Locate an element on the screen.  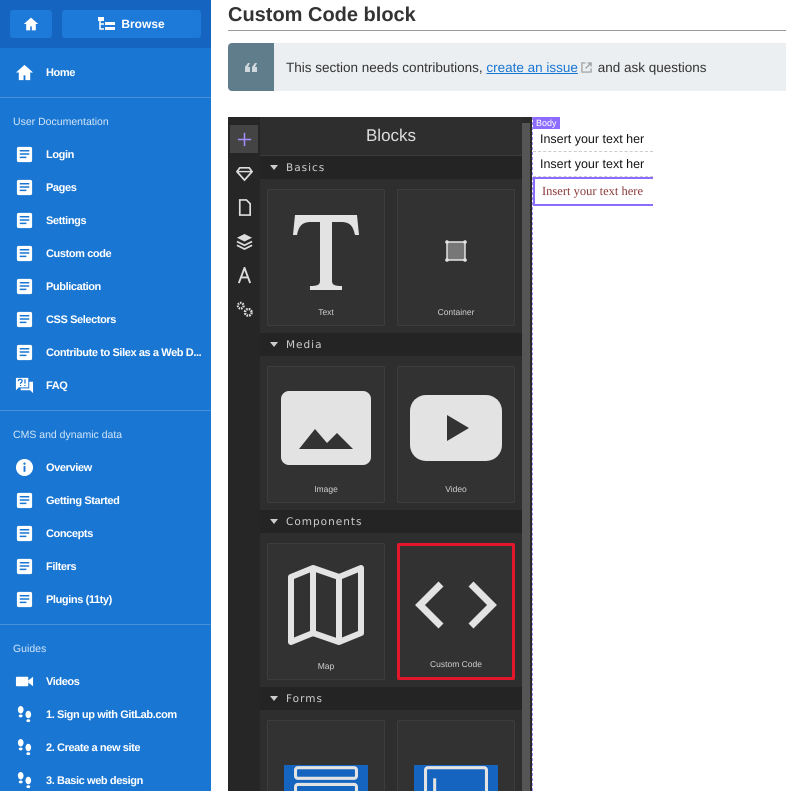
panel-title: Blocks is located at coordinates (391, 136).